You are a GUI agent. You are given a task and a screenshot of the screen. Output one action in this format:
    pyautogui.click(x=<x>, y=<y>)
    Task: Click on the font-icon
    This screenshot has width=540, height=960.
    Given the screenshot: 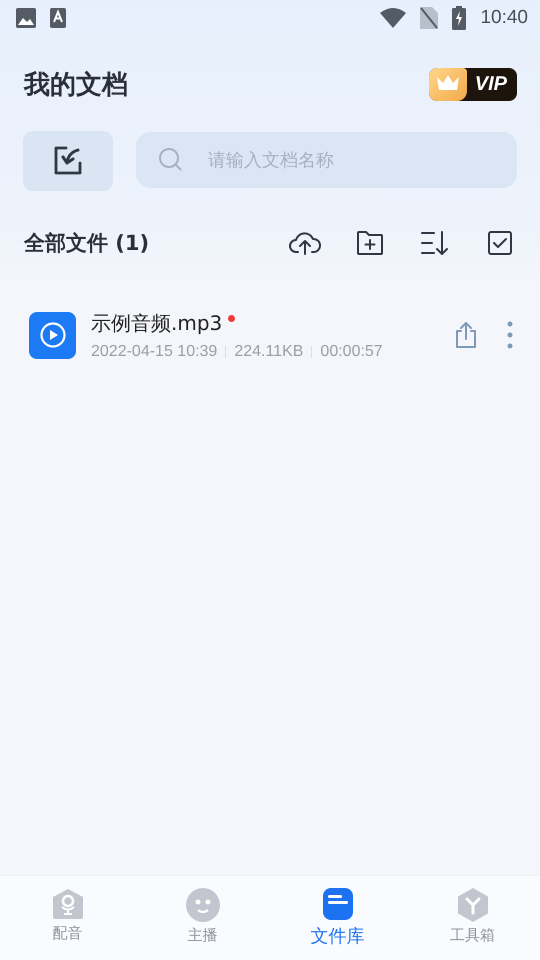 What is the action you would take?
    pyautogui.click(x=58, y=18)
    